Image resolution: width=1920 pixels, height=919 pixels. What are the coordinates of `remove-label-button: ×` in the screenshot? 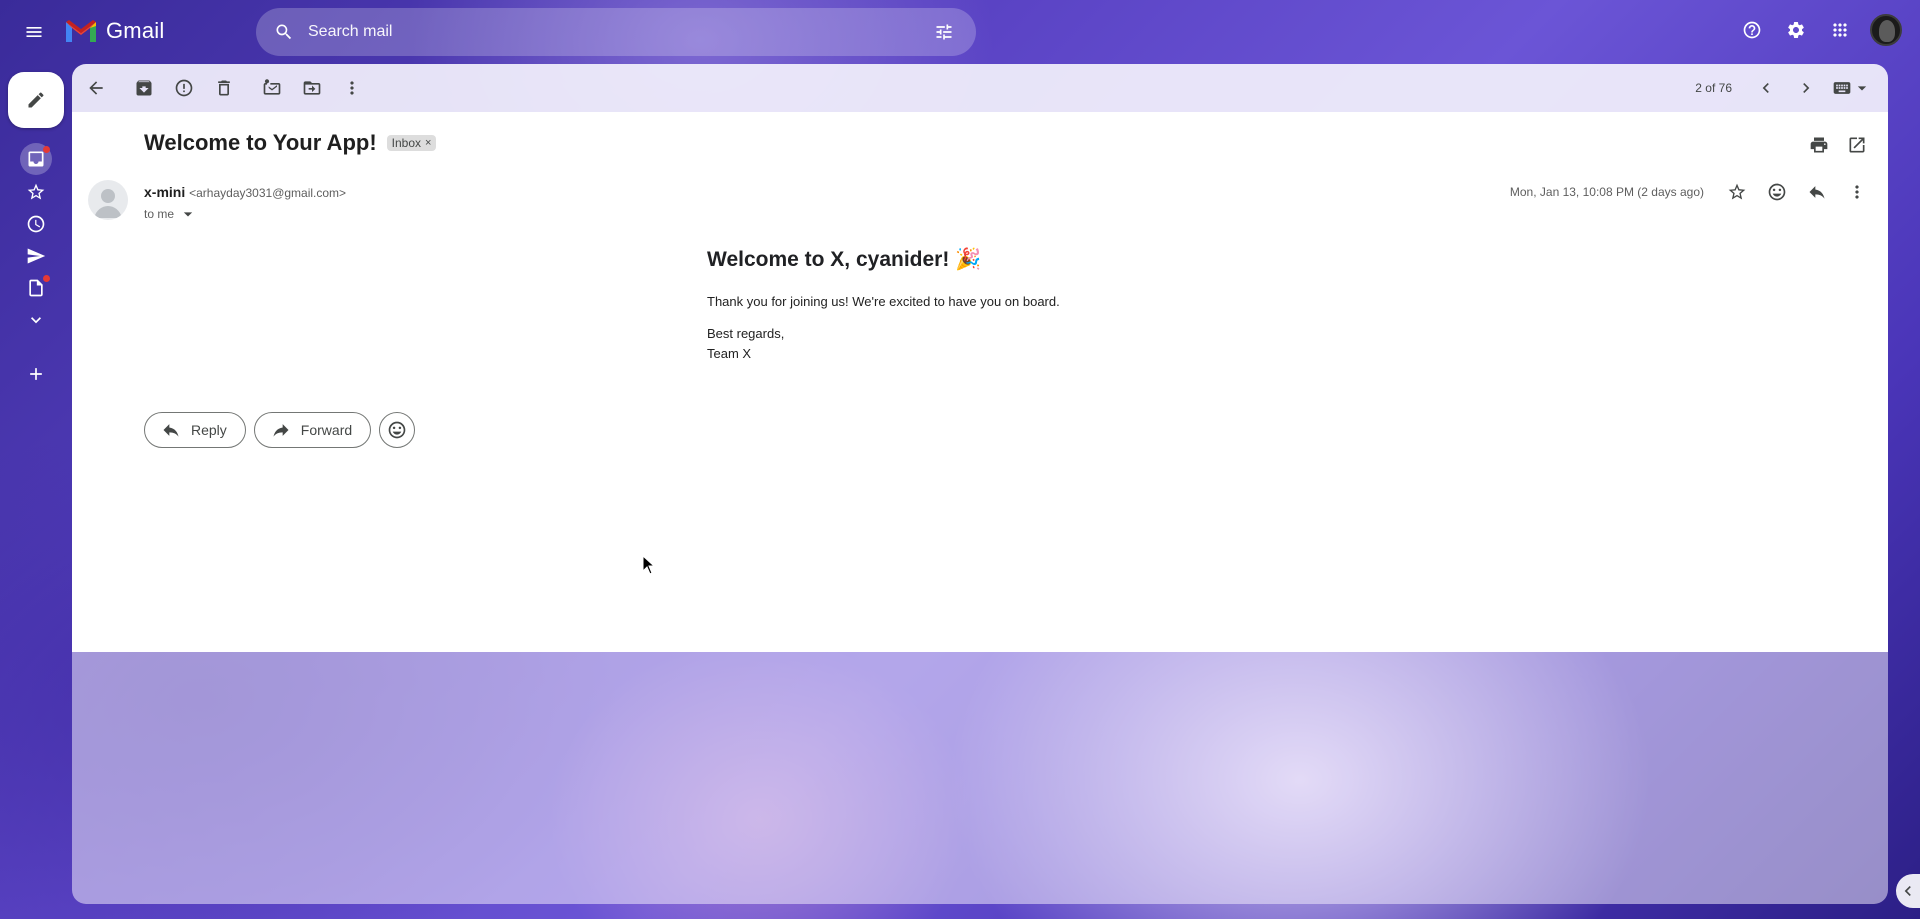 It's located at (428, 143).